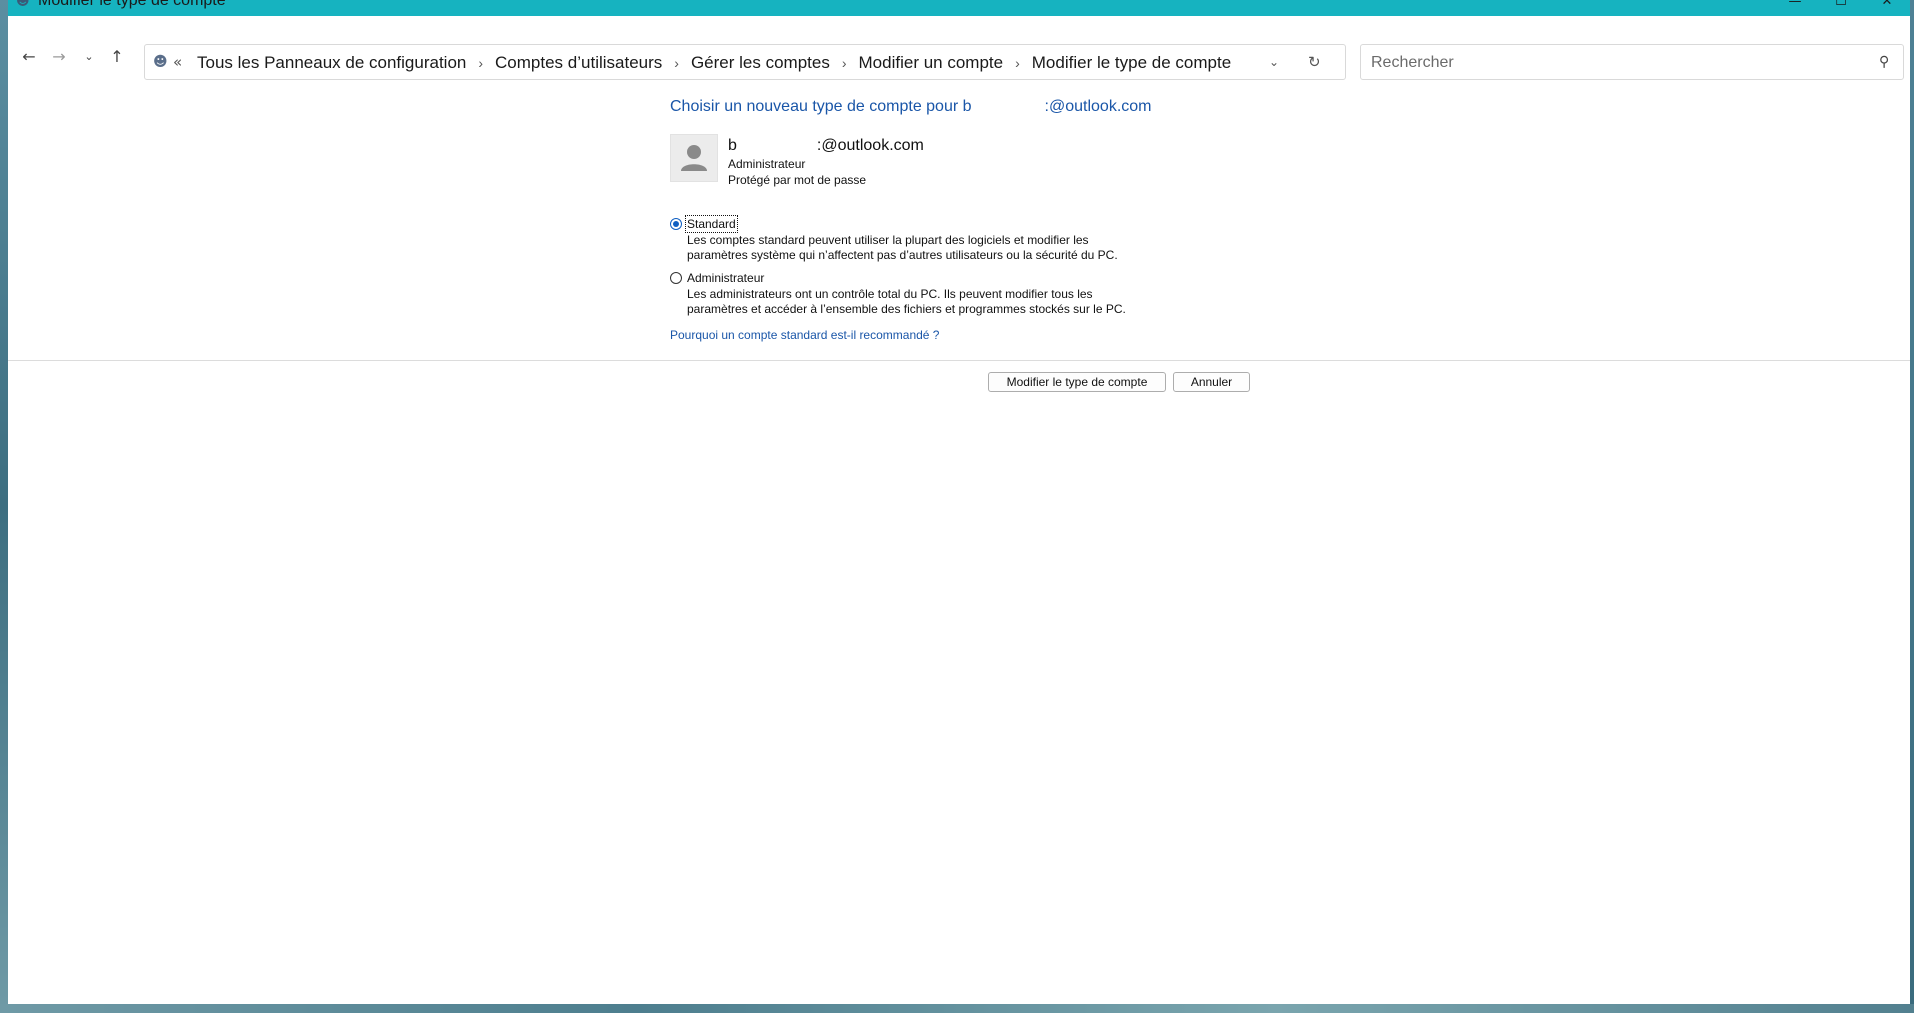 This screenshot has width=1914, height=1013. I want to click on window-title: Modifier le type de compte, so click(132, 4).